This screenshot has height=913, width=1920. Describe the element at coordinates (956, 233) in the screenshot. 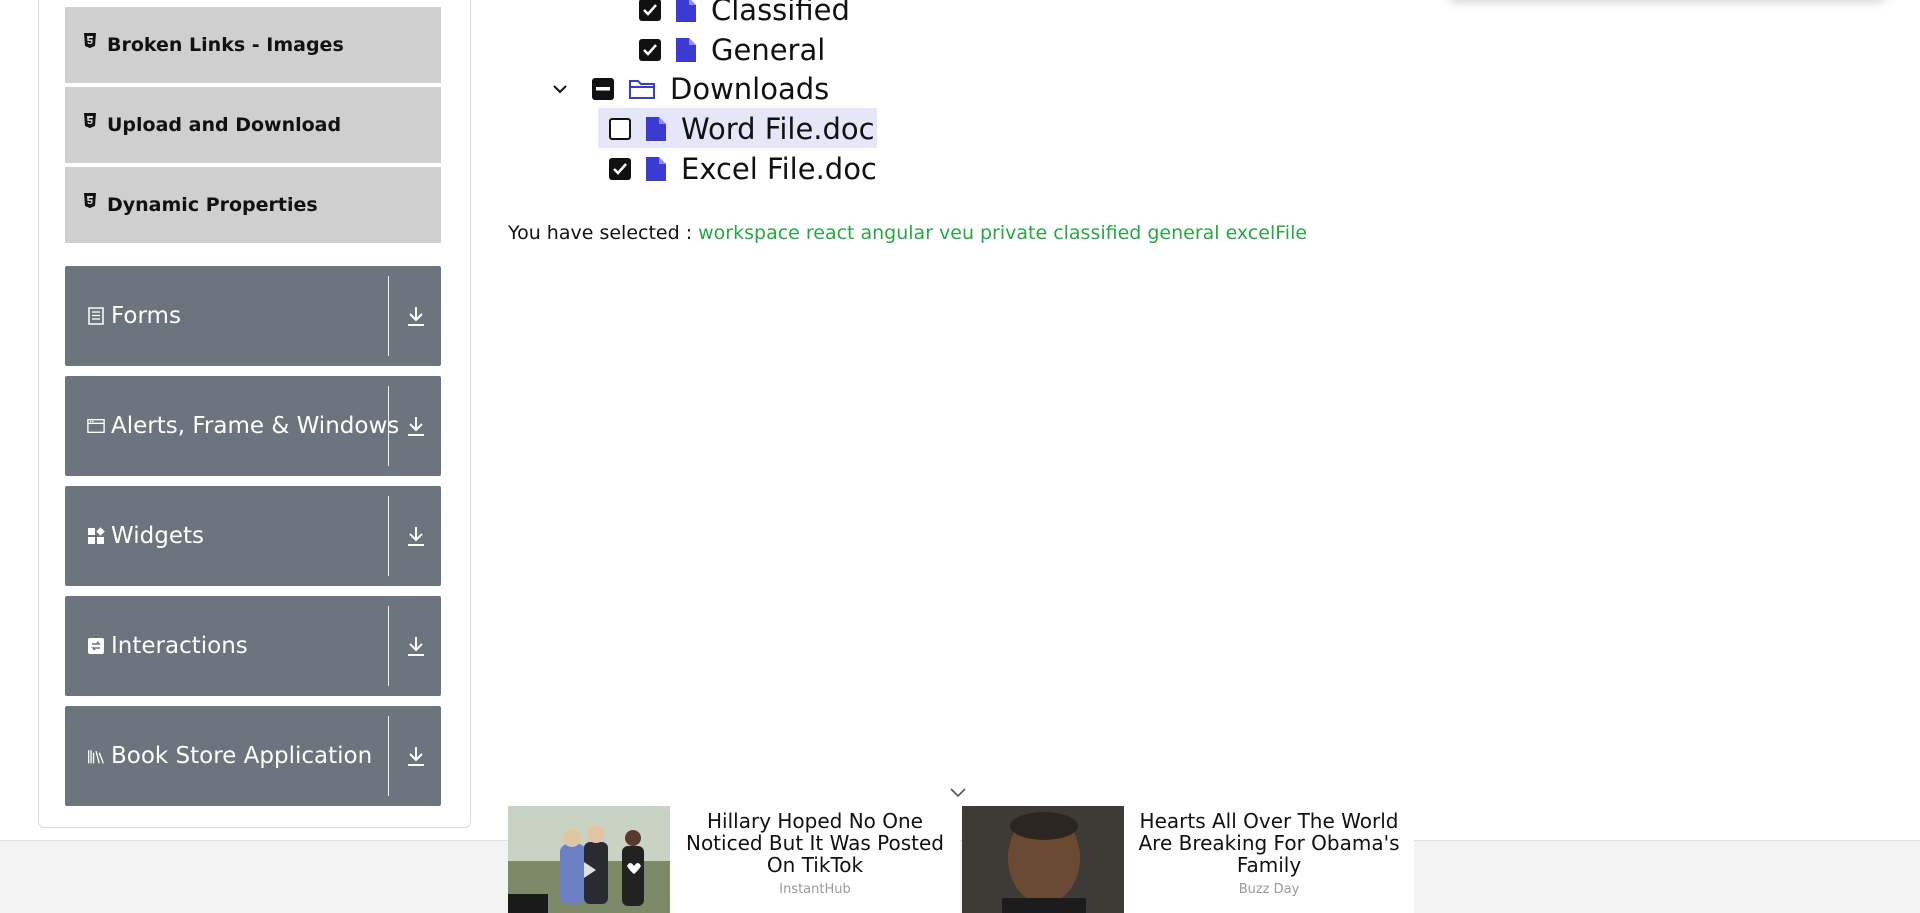

I see `selected-value: veu` at that location.